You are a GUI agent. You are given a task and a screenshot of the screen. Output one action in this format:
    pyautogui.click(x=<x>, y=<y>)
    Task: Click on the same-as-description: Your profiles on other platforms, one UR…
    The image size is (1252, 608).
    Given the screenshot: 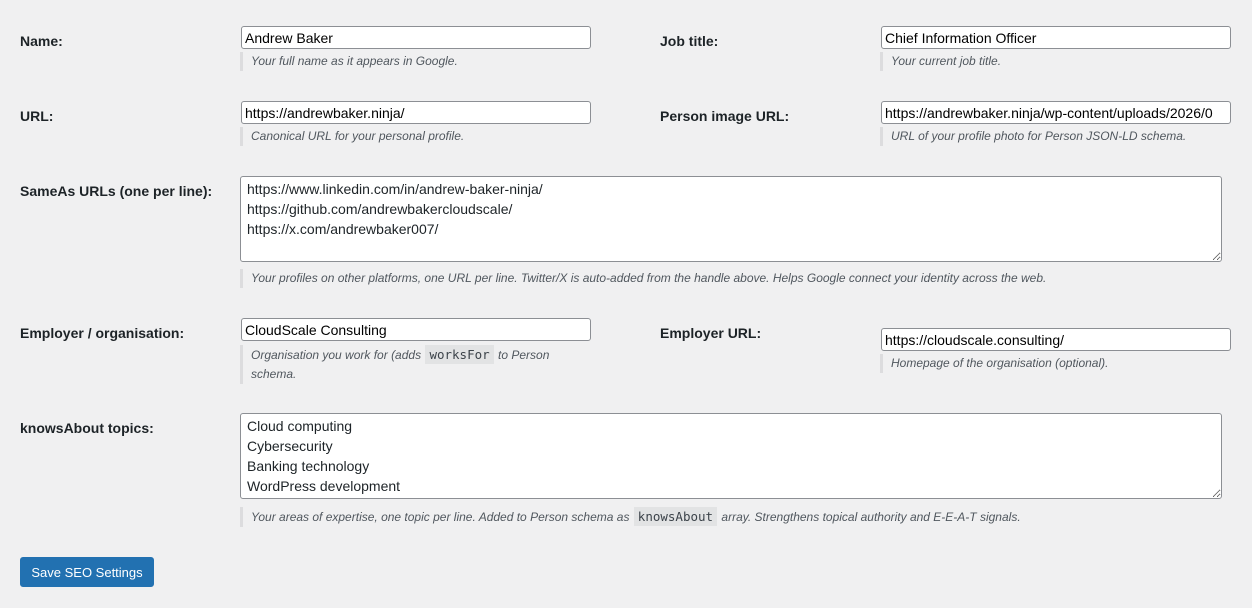 What is the action you would take?
    pyautogui.click(x=735, y=278)
    